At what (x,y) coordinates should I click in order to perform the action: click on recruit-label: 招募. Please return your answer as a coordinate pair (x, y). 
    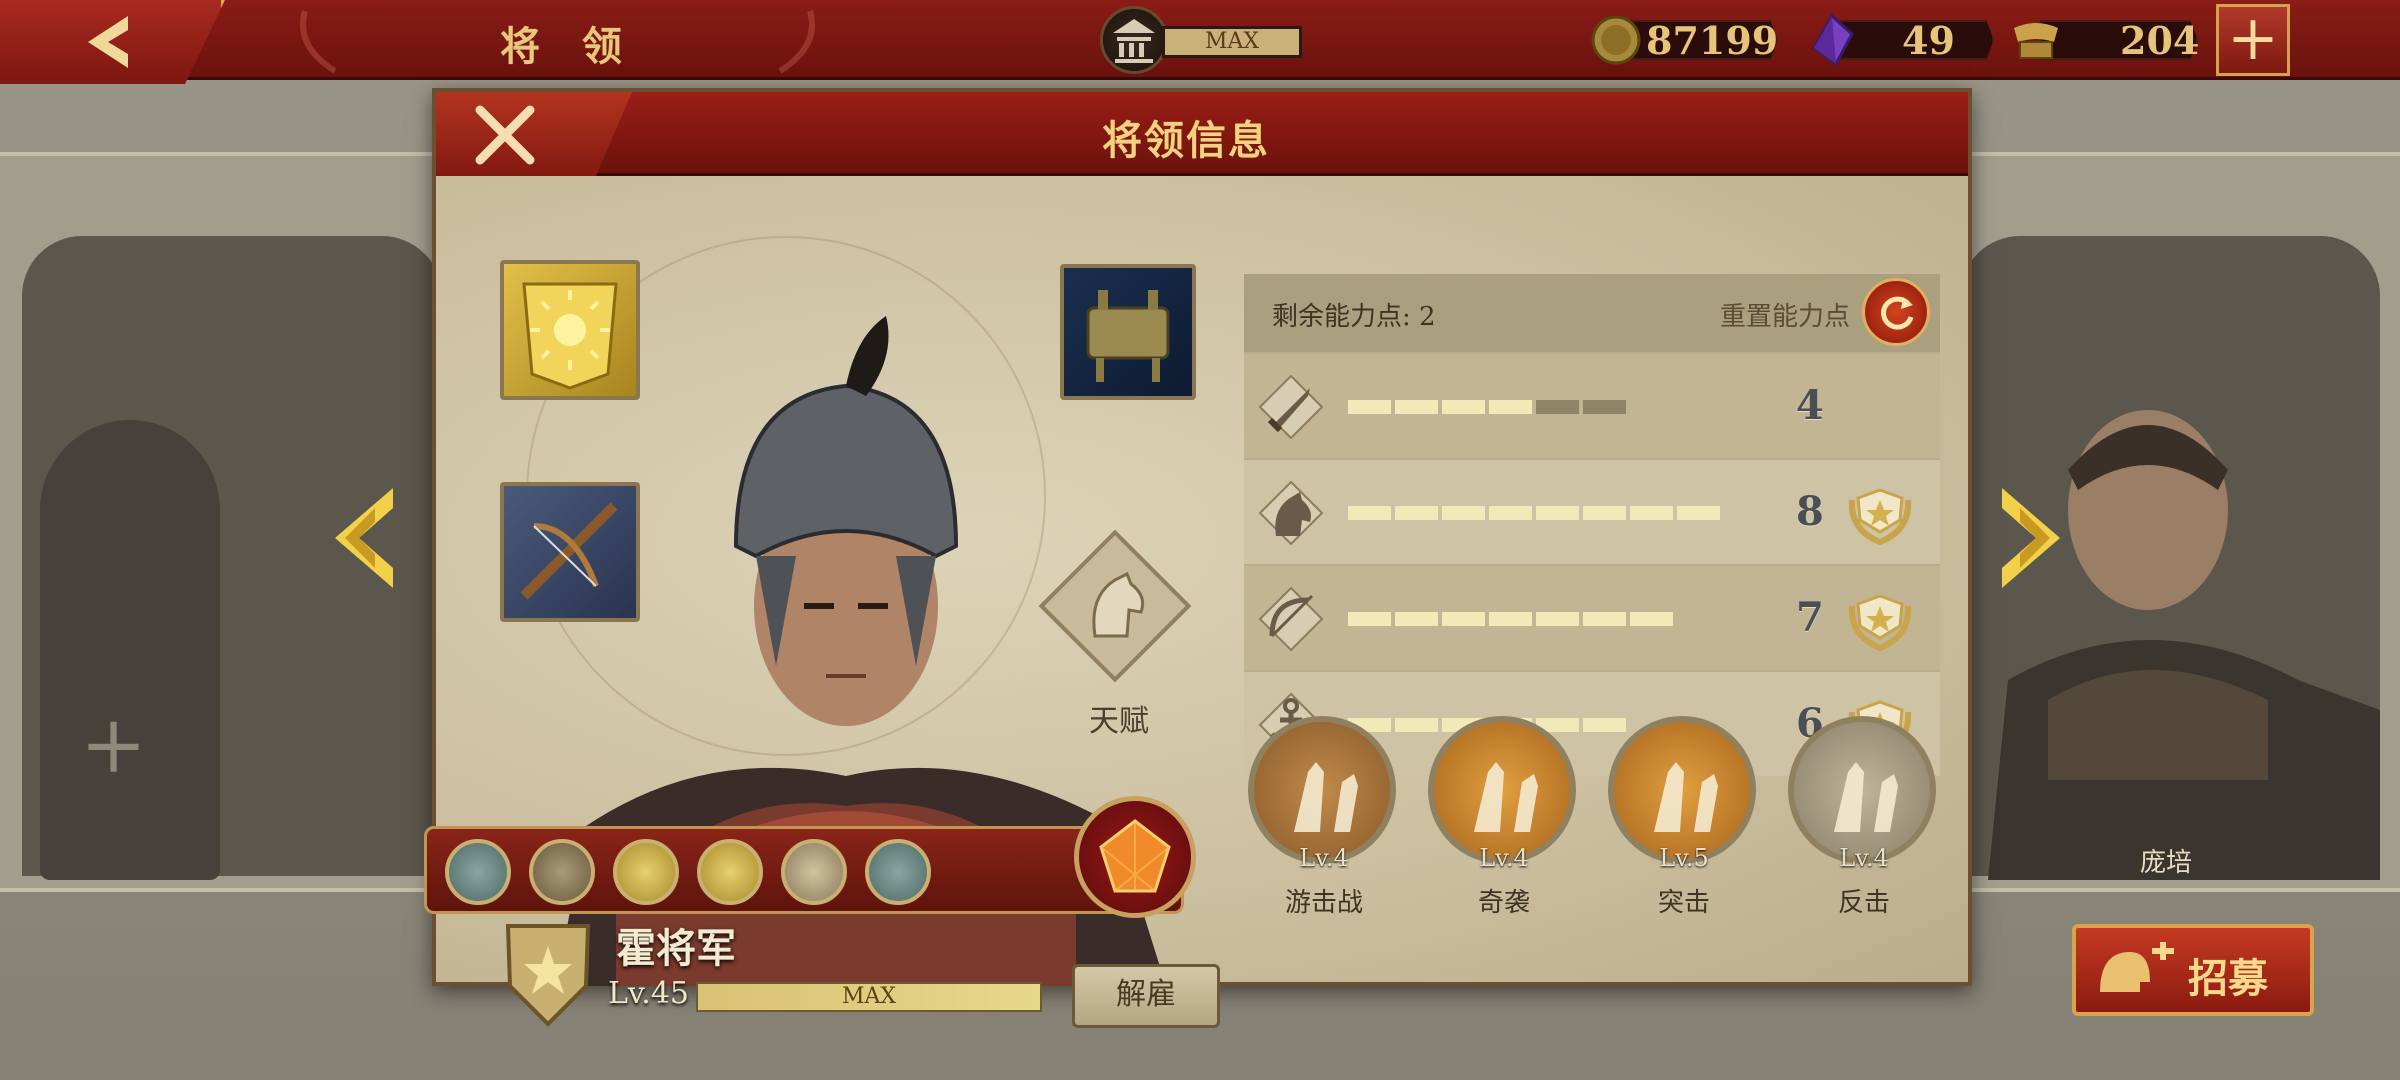
    Looking at the image, I should click on (2228, 978).